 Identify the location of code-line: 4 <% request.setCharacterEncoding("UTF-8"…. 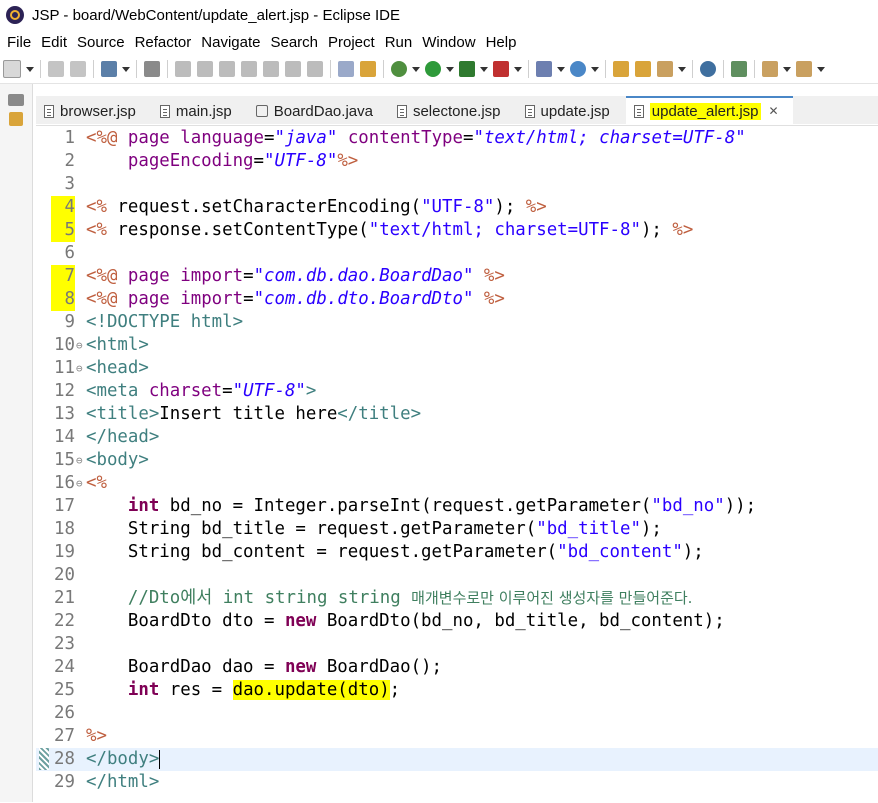
(457, 207).